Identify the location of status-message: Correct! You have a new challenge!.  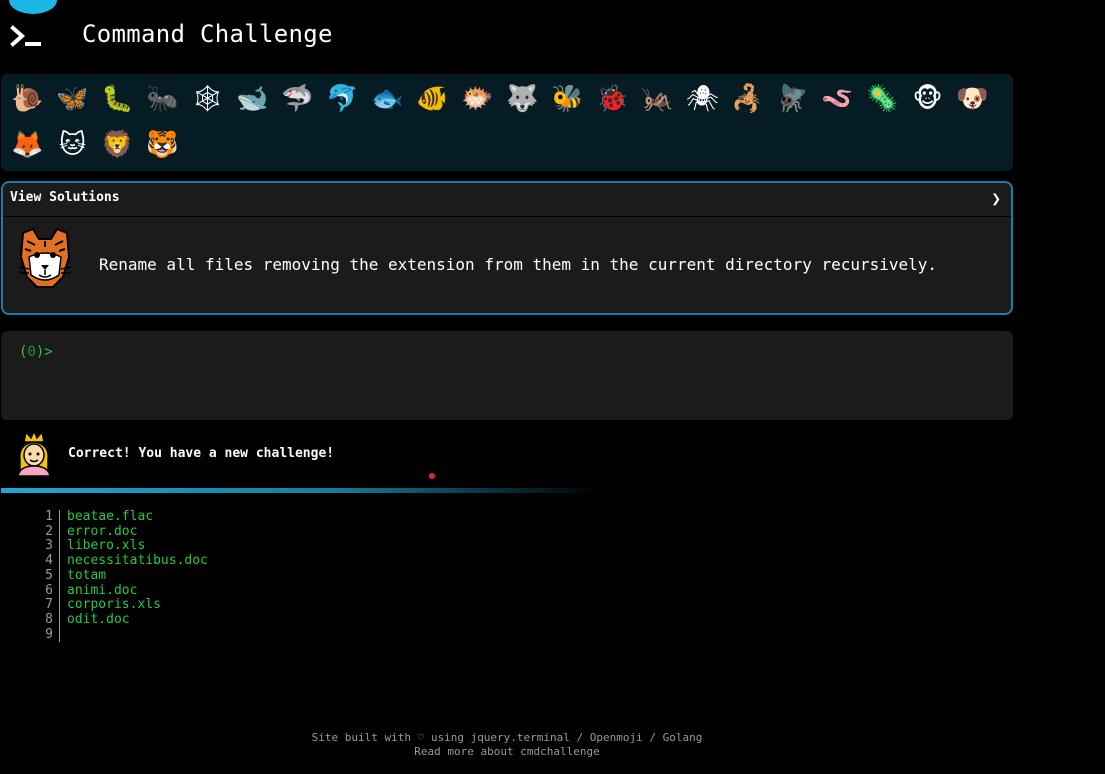
(201, 453).